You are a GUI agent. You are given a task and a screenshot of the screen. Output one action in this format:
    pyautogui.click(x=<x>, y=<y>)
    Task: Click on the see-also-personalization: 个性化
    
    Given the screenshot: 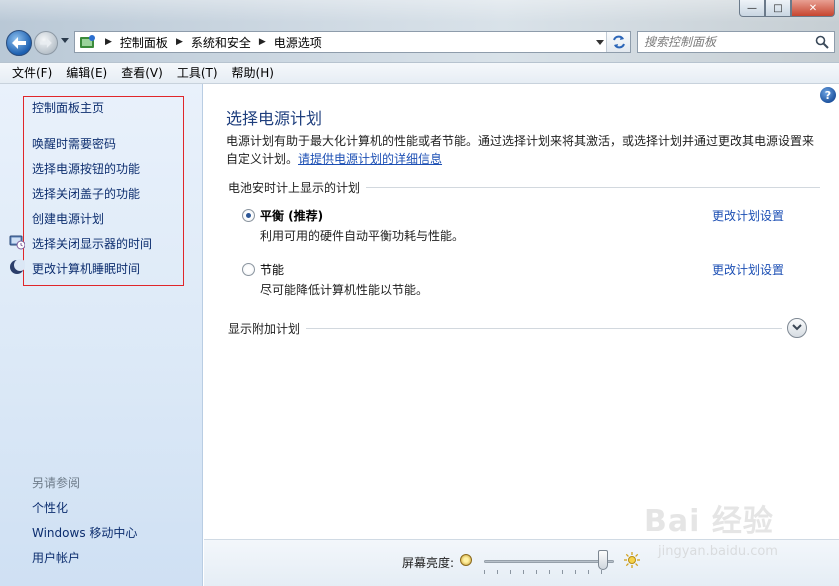 What is the action you would take?
    pyautogui.click(x=50, y=507)
    